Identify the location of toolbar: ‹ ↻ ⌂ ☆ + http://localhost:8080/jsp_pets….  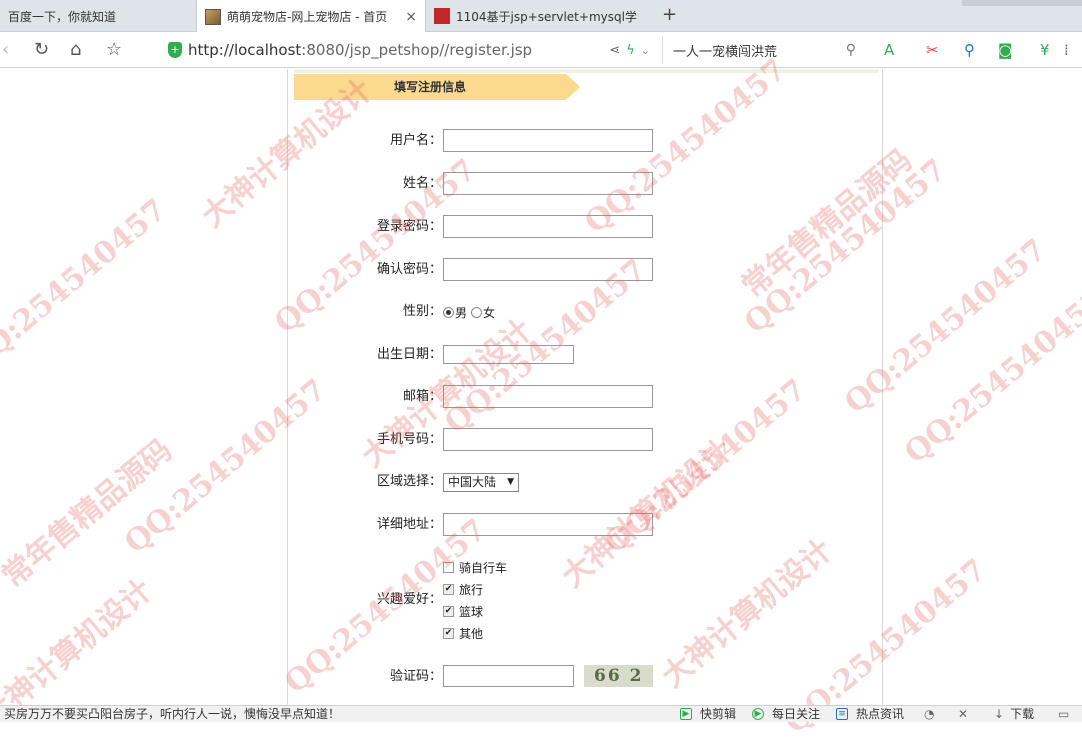
(541, 50).